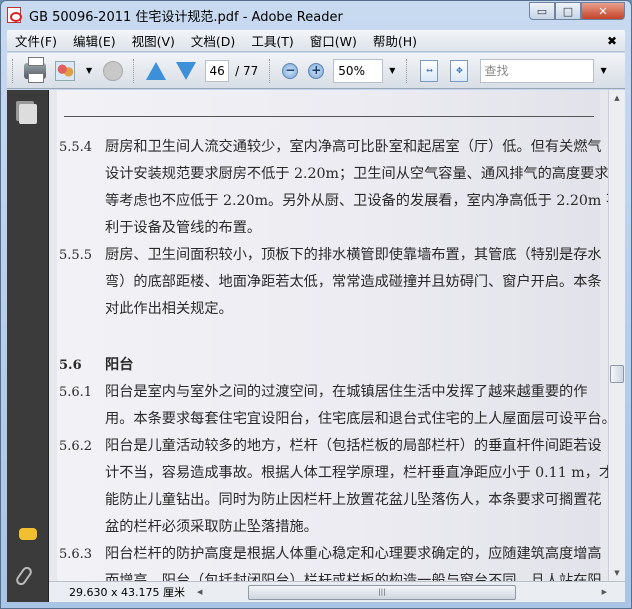 The width and height of the screenshot is (632, 609). Describe the element at coordinates (272, 40) in the screenshot. I see `menu-tools: 工具(T)` at that location.